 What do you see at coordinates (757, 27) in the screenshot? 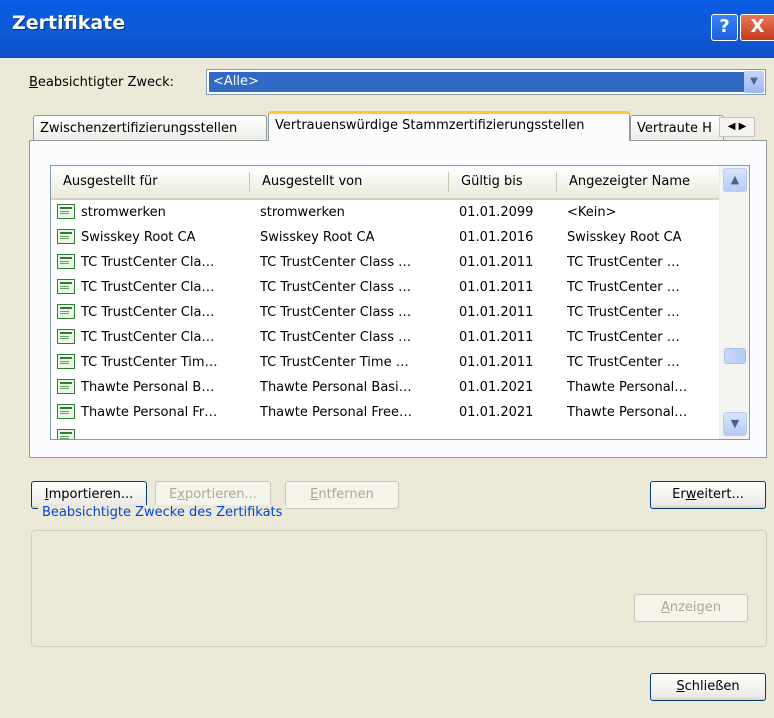
I see `close-window-button: X` at bounding box center [757, 27].